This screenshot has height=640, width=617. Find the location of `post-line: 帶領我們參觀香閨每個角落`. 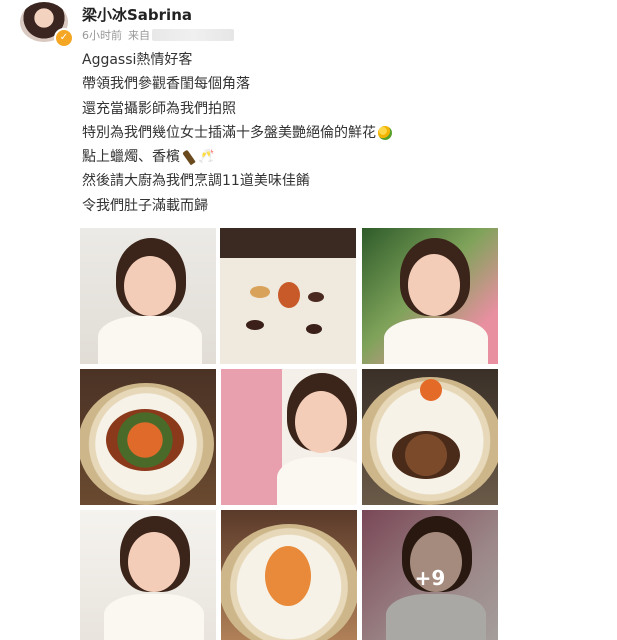

post-line: 帶領我們參觀香閨每個角落 is located at coordinates (166, 84).